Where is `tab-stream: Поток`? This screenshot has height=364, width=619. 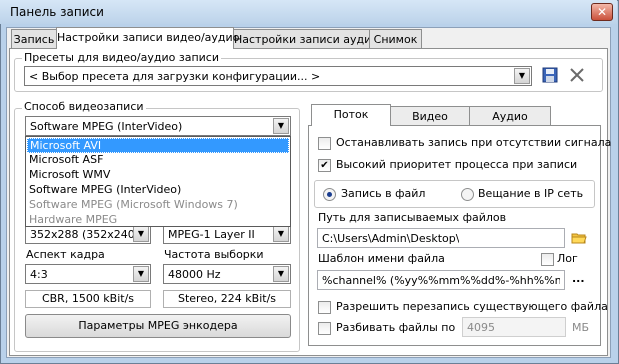 tab-stream: Поток is located at coordinates (351, 115).